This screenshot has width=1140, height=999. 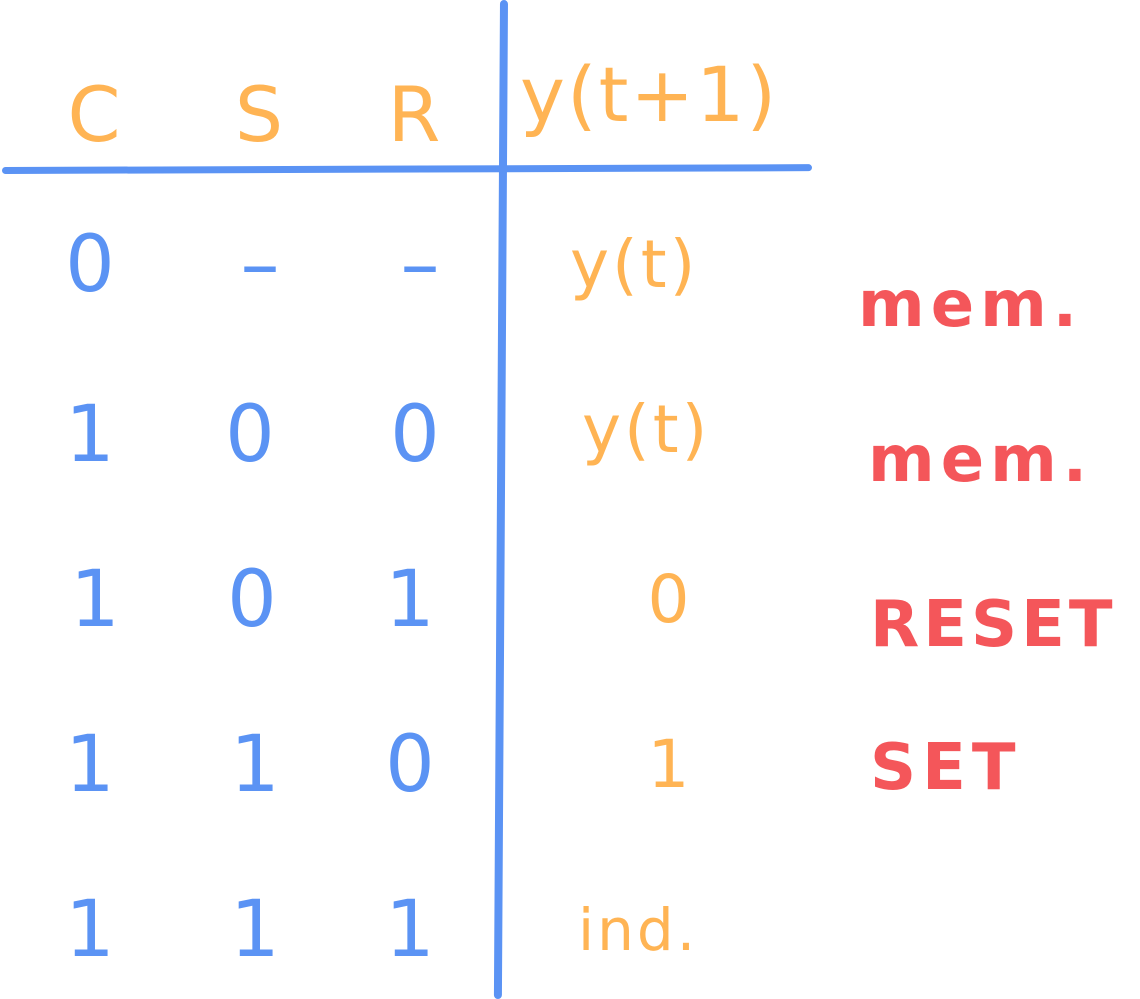 What do you see at coordinates (260, 114) in the screenshot?
I see `header-s: S` at bounding box center [260, 114].